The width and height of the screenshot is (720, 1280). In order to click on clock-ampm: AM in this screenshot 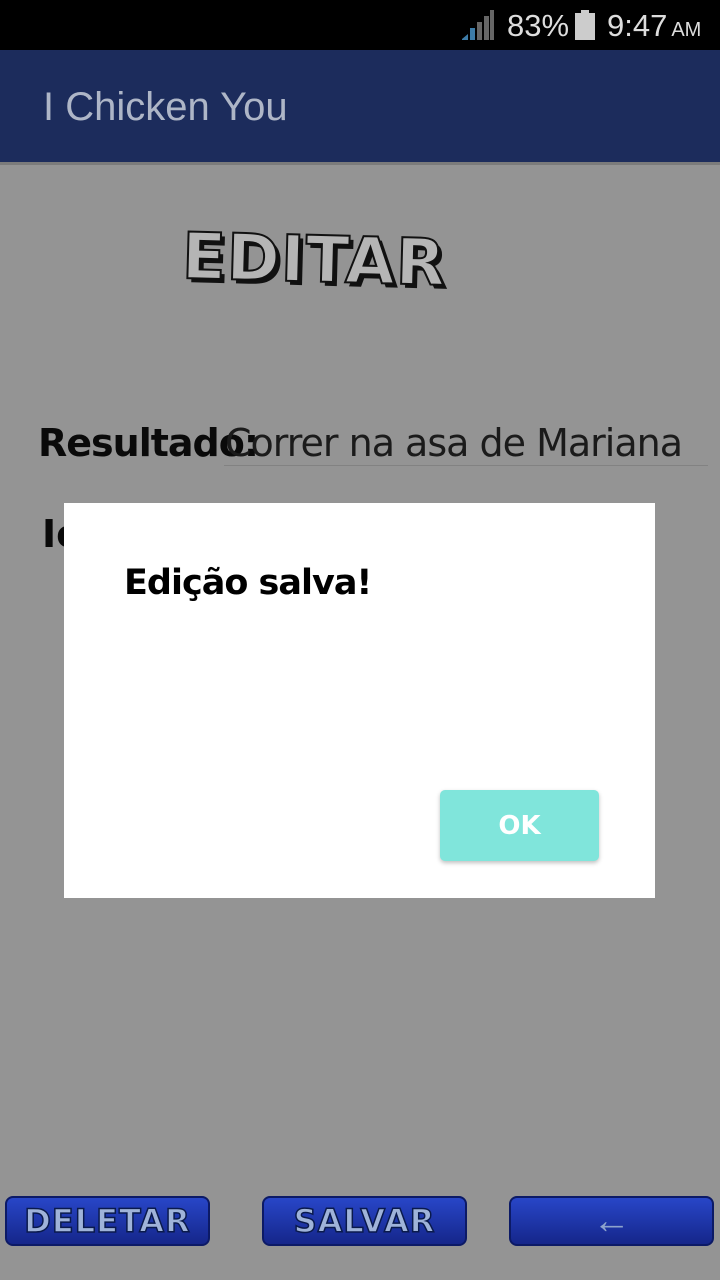, I will do `click(686, 30)`.